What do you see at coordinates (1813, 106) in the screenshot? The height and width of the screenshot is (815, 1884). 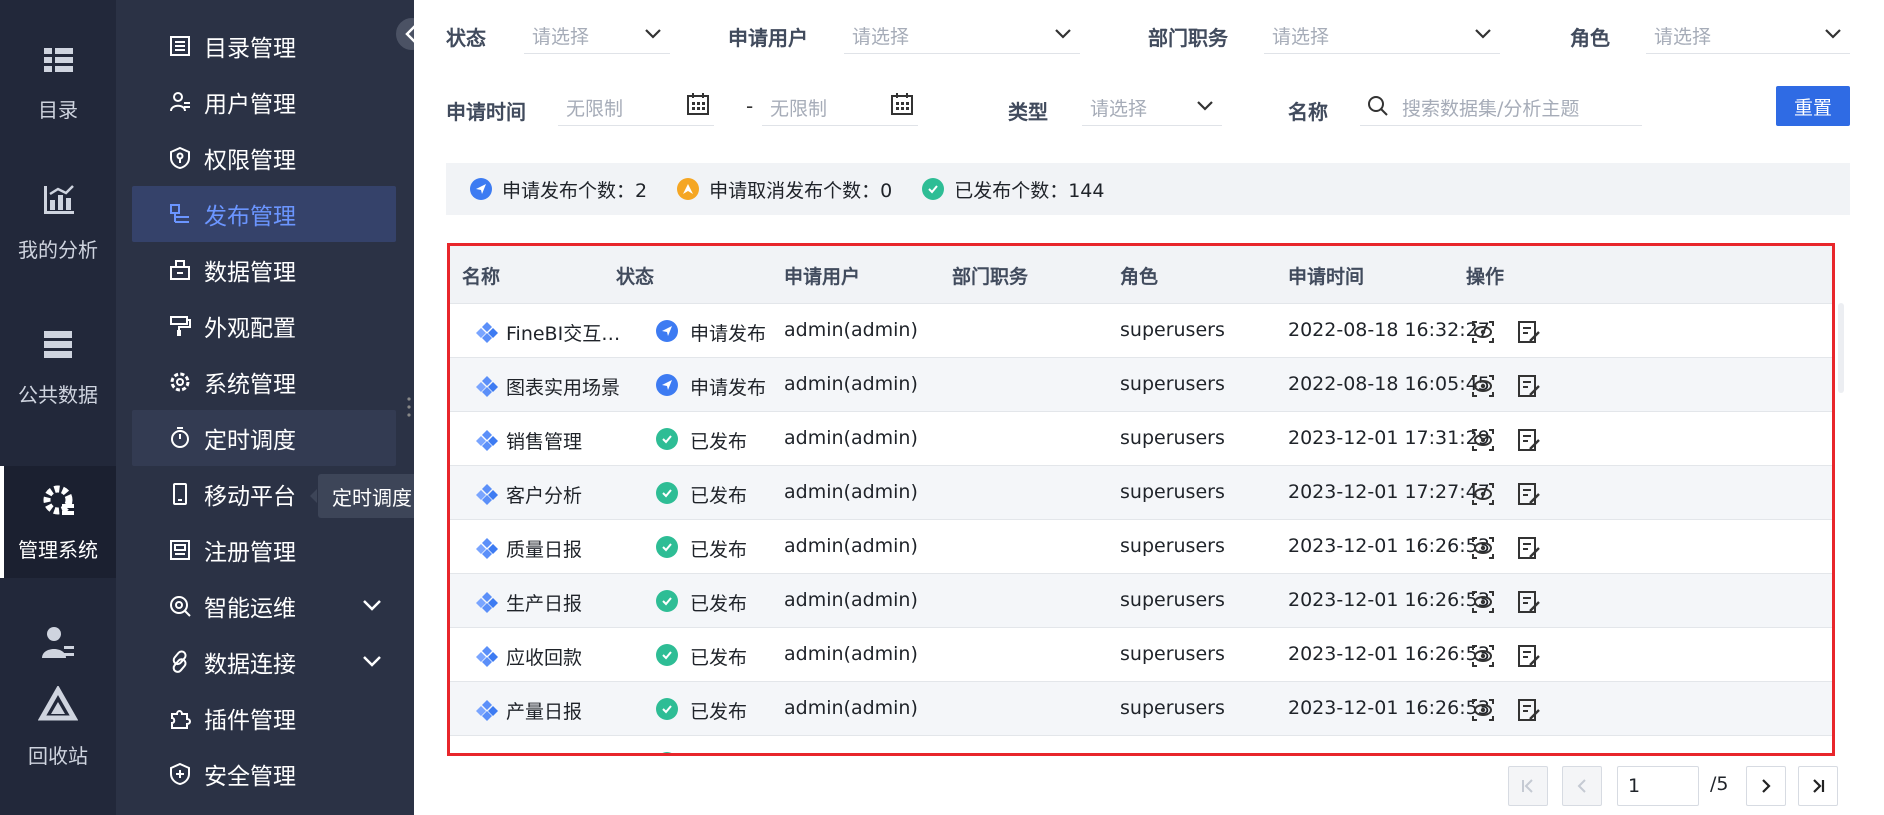 I see `reset-button: 重置` at bounding box center [1813, 106].